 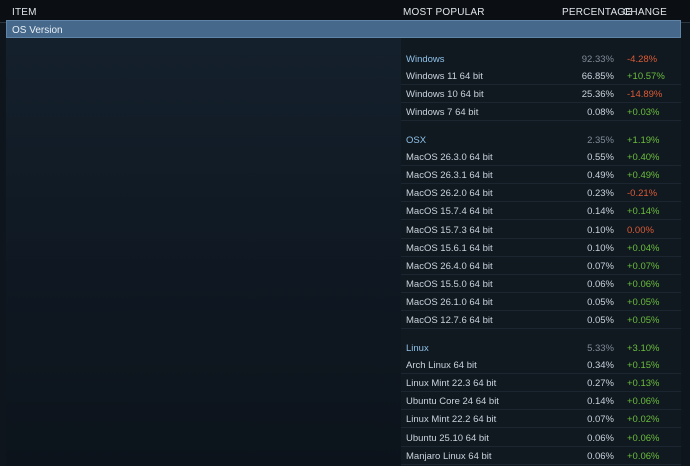 What do you see at coordinates (444, 77) in the screenshot?
I see `os-name: Windows 11 64 bit` at bounding box center [444, 77].